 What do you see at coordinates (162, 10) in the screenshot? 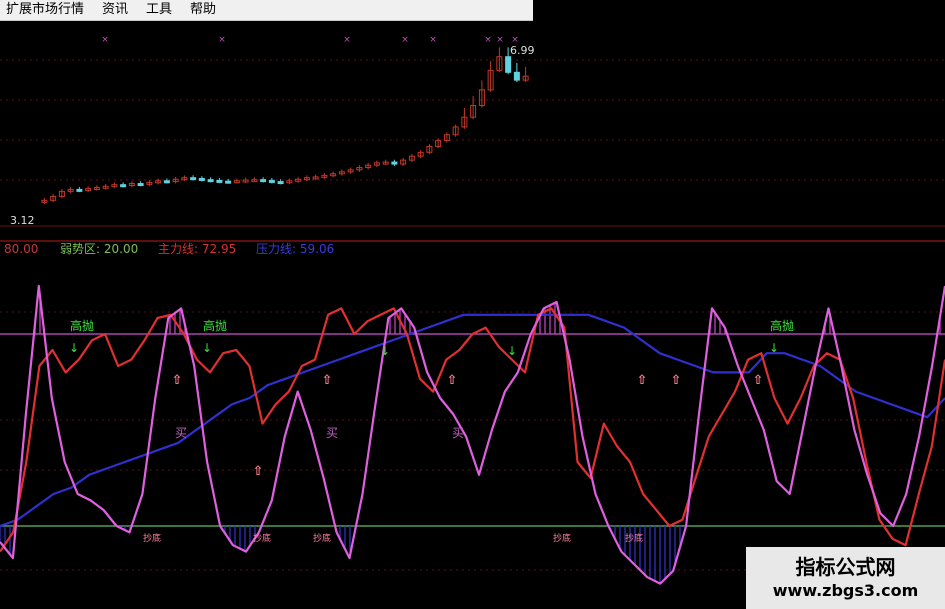
I see `menu-tools: 工具` at bounding box center [162, 10].